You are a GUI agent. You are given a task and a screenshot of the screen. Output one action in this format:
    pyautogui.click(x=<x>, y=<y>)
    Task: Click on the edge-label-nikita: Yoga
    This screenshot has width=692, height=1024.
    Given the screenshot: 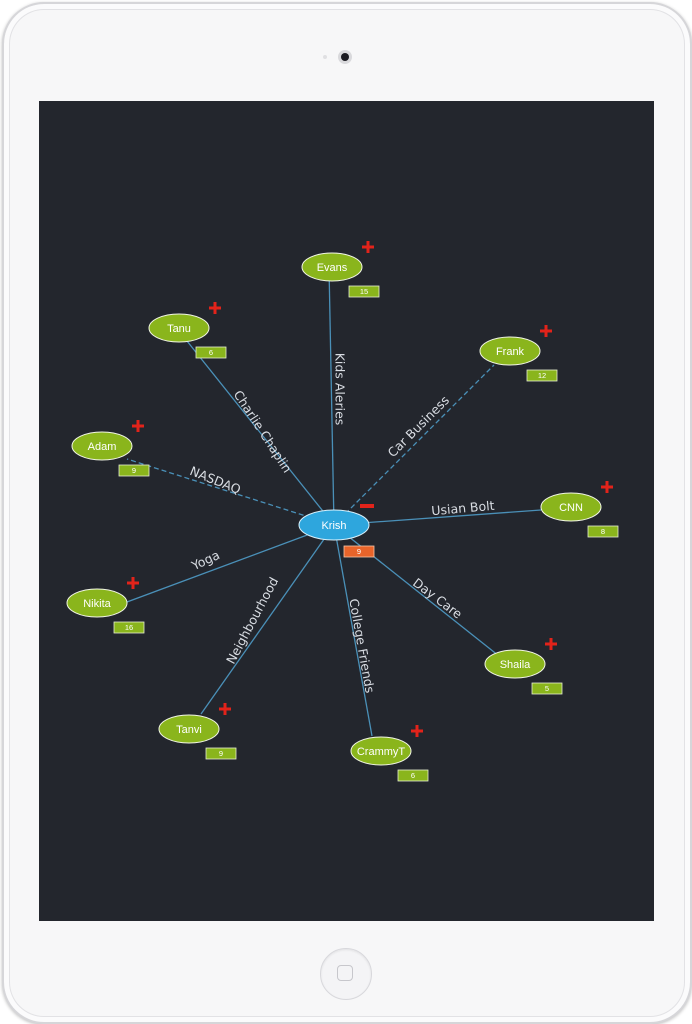 What is the action you would take?
    pyautogui.click(x=205, y=560)
    